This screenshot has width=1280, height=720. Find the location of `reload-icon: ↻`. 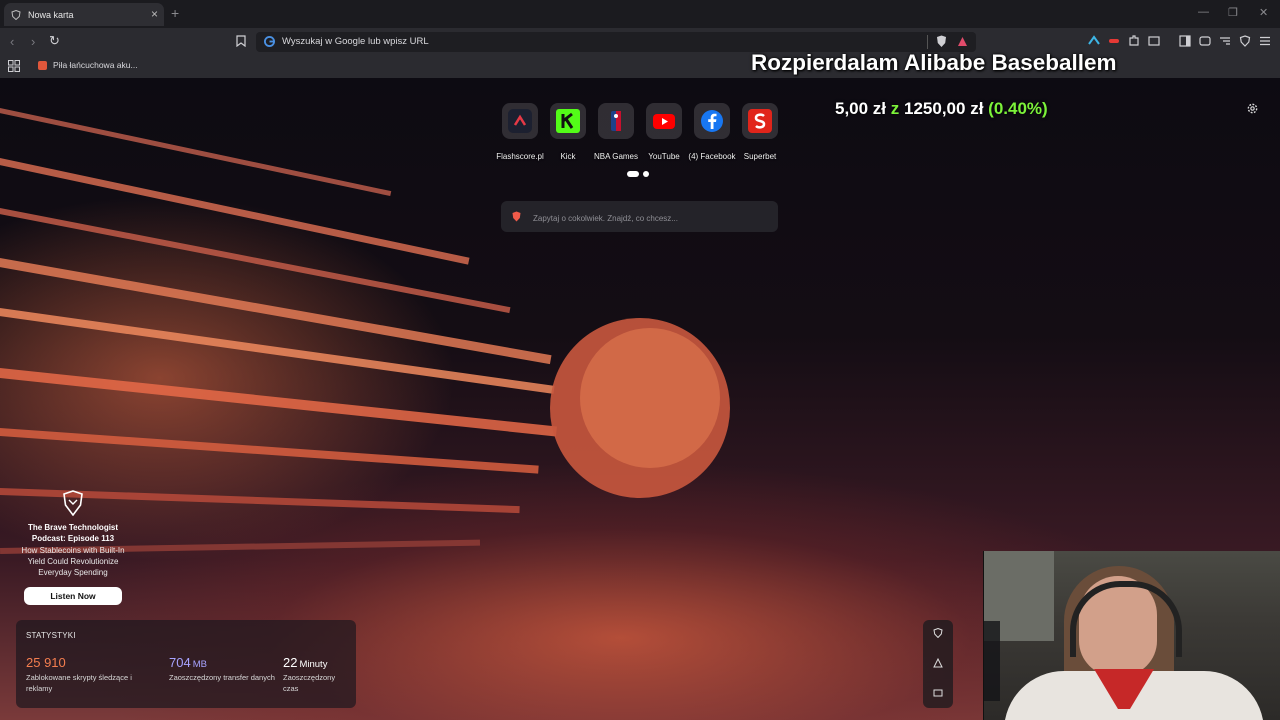

reload-icon: ↻ is located at coordinates (54, 41).